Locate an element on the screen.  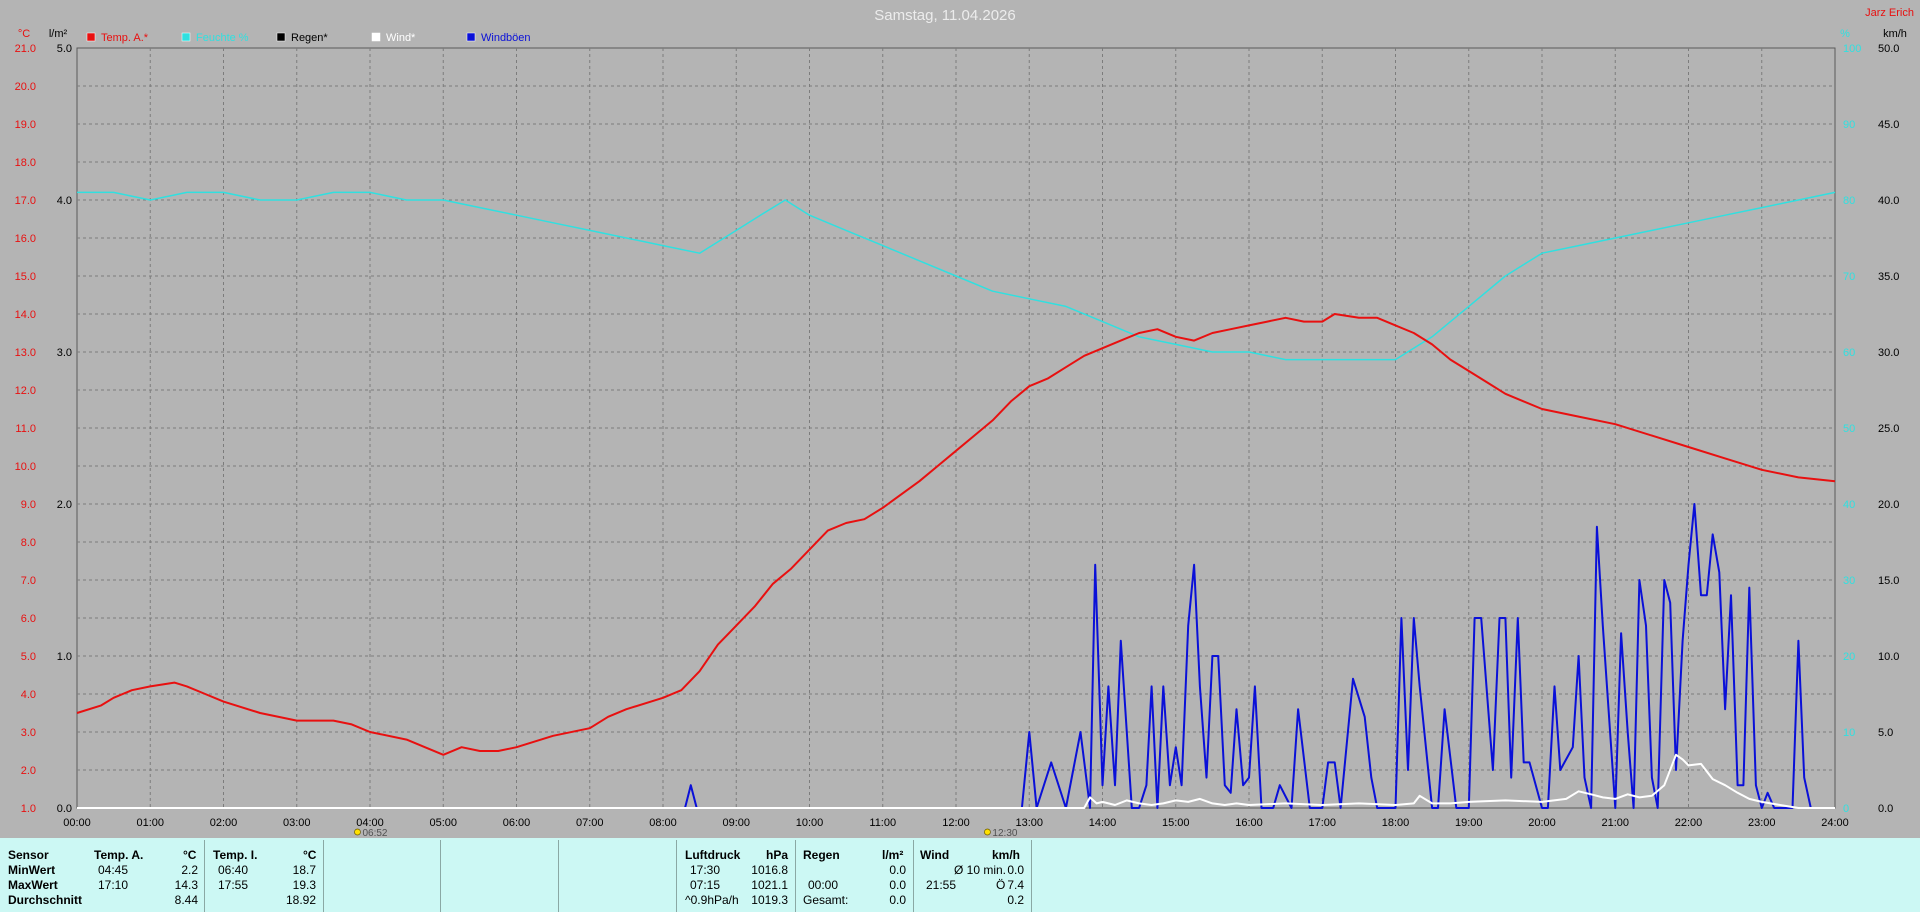
temp-tick-label: 14.0 is located at coordinates (25, 315).